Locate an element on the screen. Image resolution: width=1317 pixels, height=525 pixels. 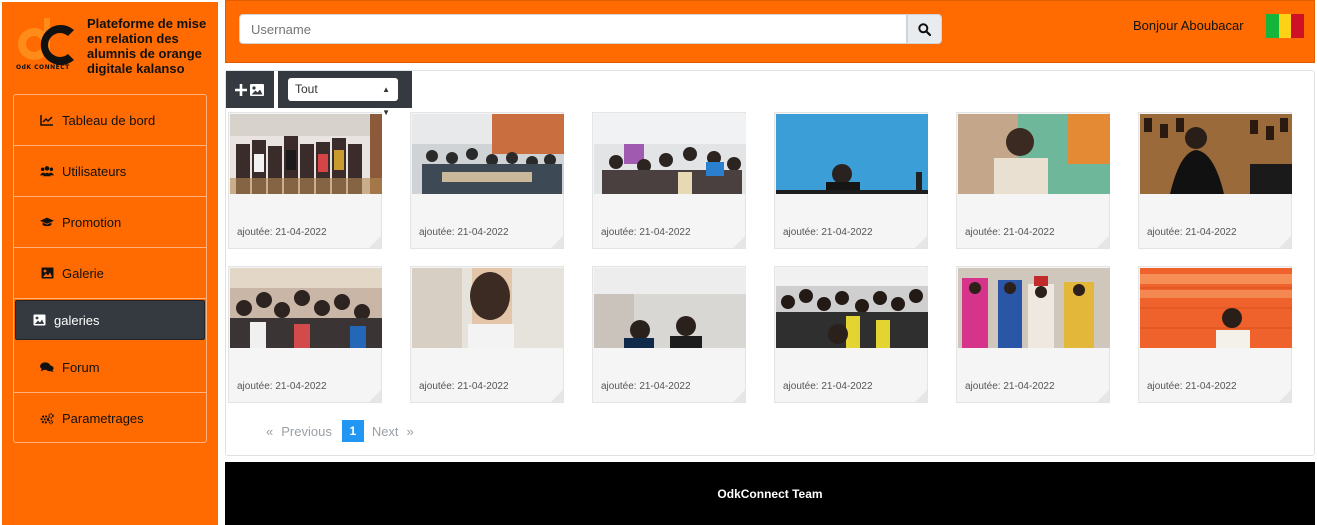
flag-stripe-green is located at coordinates (1272, 26).